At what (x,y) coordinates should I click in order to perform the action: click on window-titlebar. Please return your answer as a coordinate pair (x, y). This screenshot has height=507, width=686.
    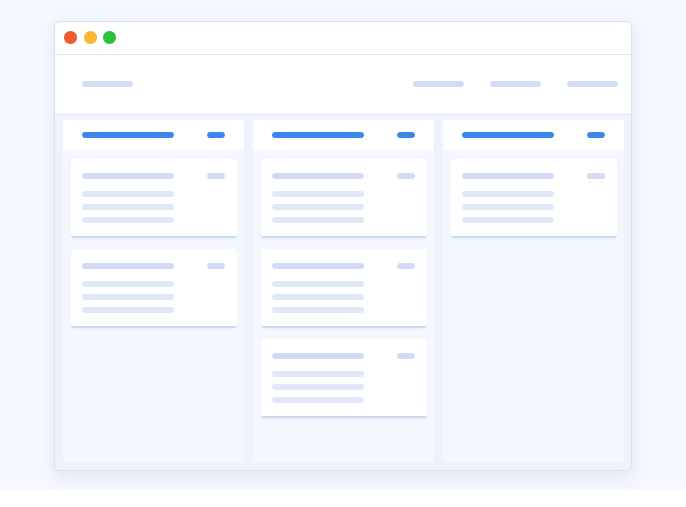
    Looking at the image, I should click on (343, 38).